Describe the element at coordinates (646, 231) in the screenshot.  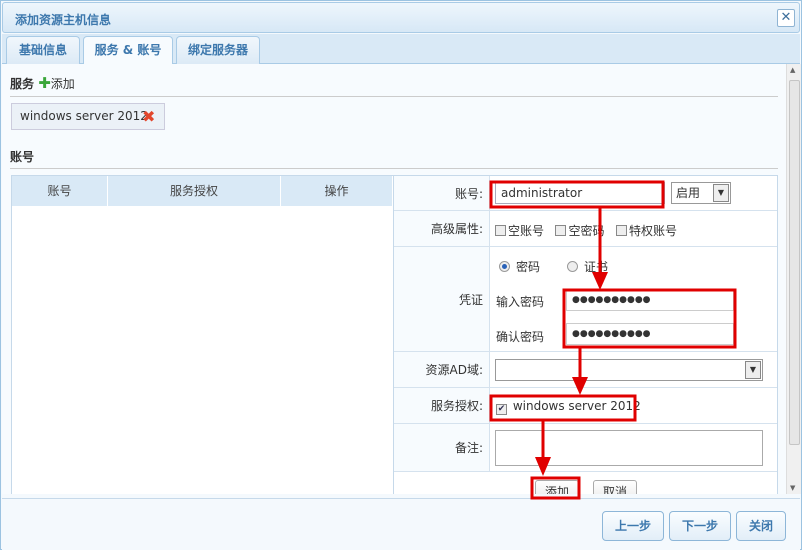
I see `privileged-account-checkbox: 特权账号` at that location.